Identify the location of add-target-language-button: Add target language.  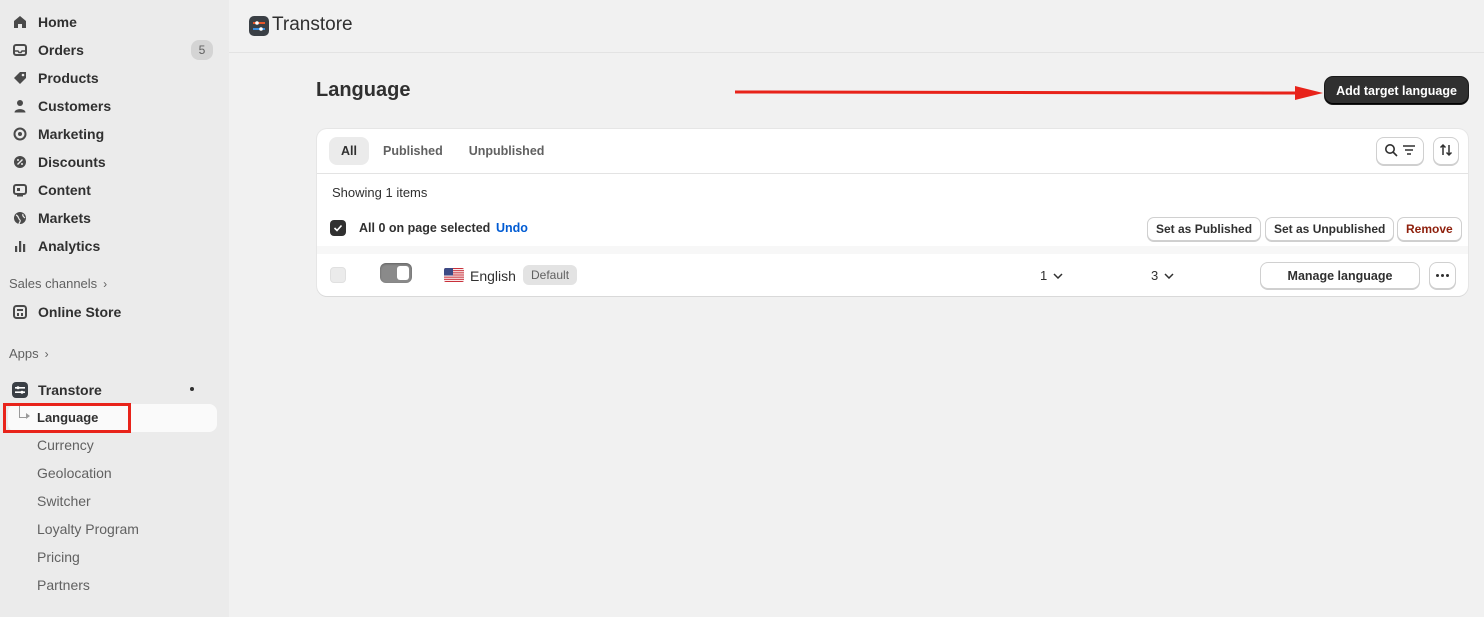
(1396, 90).